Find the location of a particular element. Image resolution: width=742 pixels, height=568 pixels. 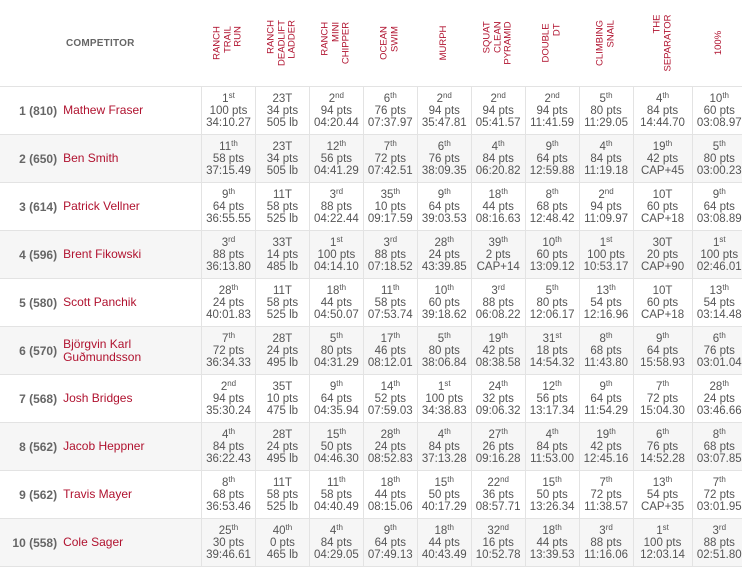

event-place: 12th is located at coordinates (552, 386).